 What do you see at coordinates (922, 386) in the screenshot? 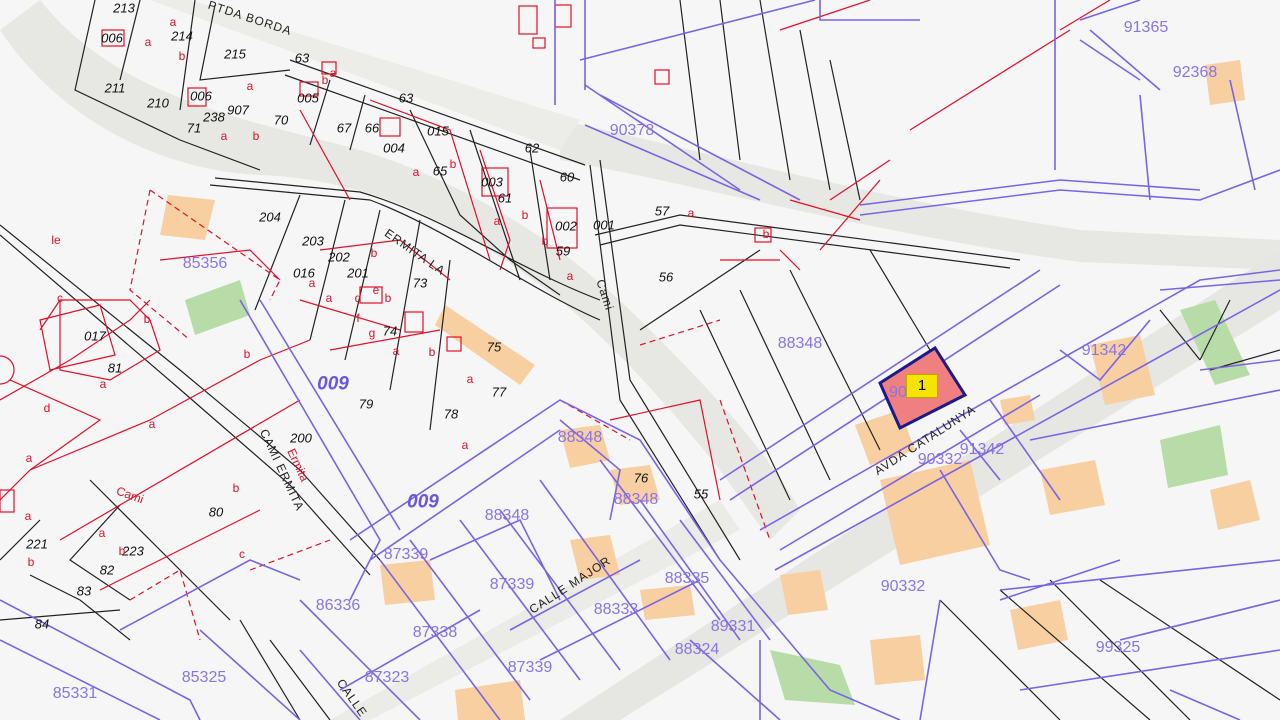
I see `selected-parcel-marker: 1` at bounding box center [922, 386].